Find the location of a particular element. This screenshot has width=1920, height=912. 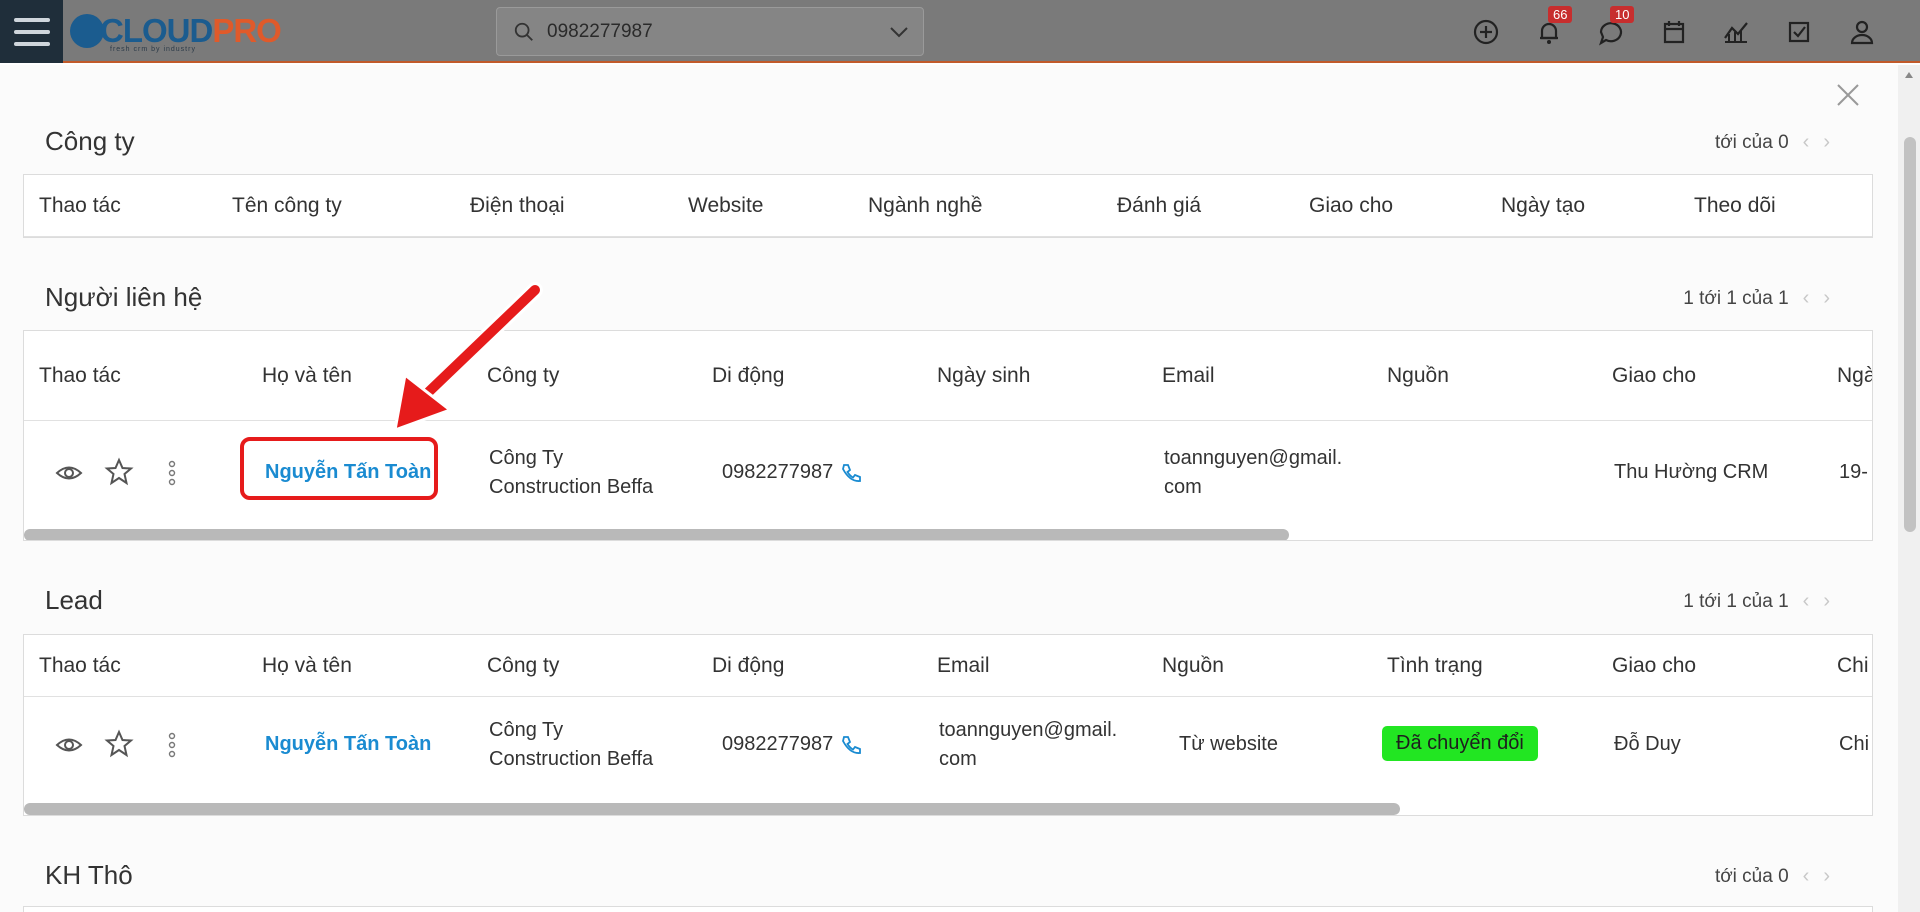

pager-lead: 1 tới 1 của 1 ‹ › is located at coordinates (1756, 601).